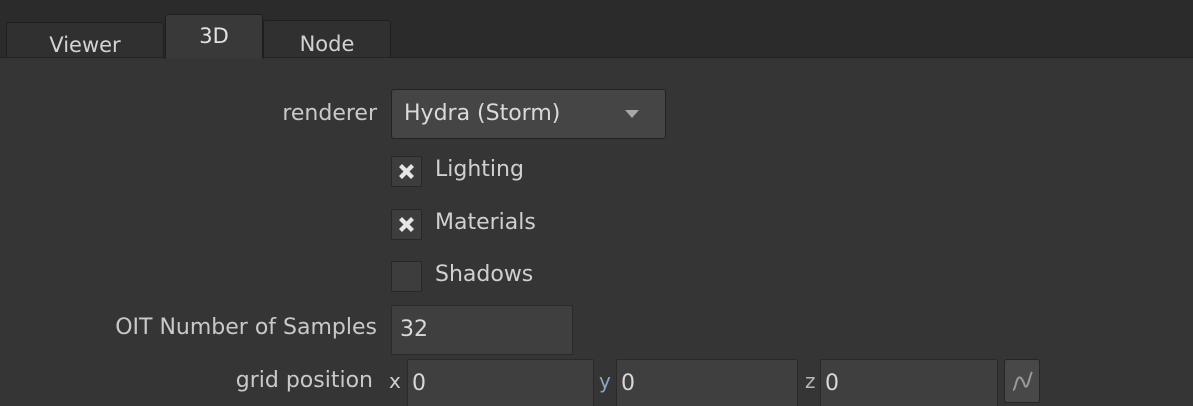 The image size is (1193, 406). What do you see at coordinates (596, 29) in the screenshot?
I see `tab-bar: Viewer 3D Node` at bounding box center [596, 29].